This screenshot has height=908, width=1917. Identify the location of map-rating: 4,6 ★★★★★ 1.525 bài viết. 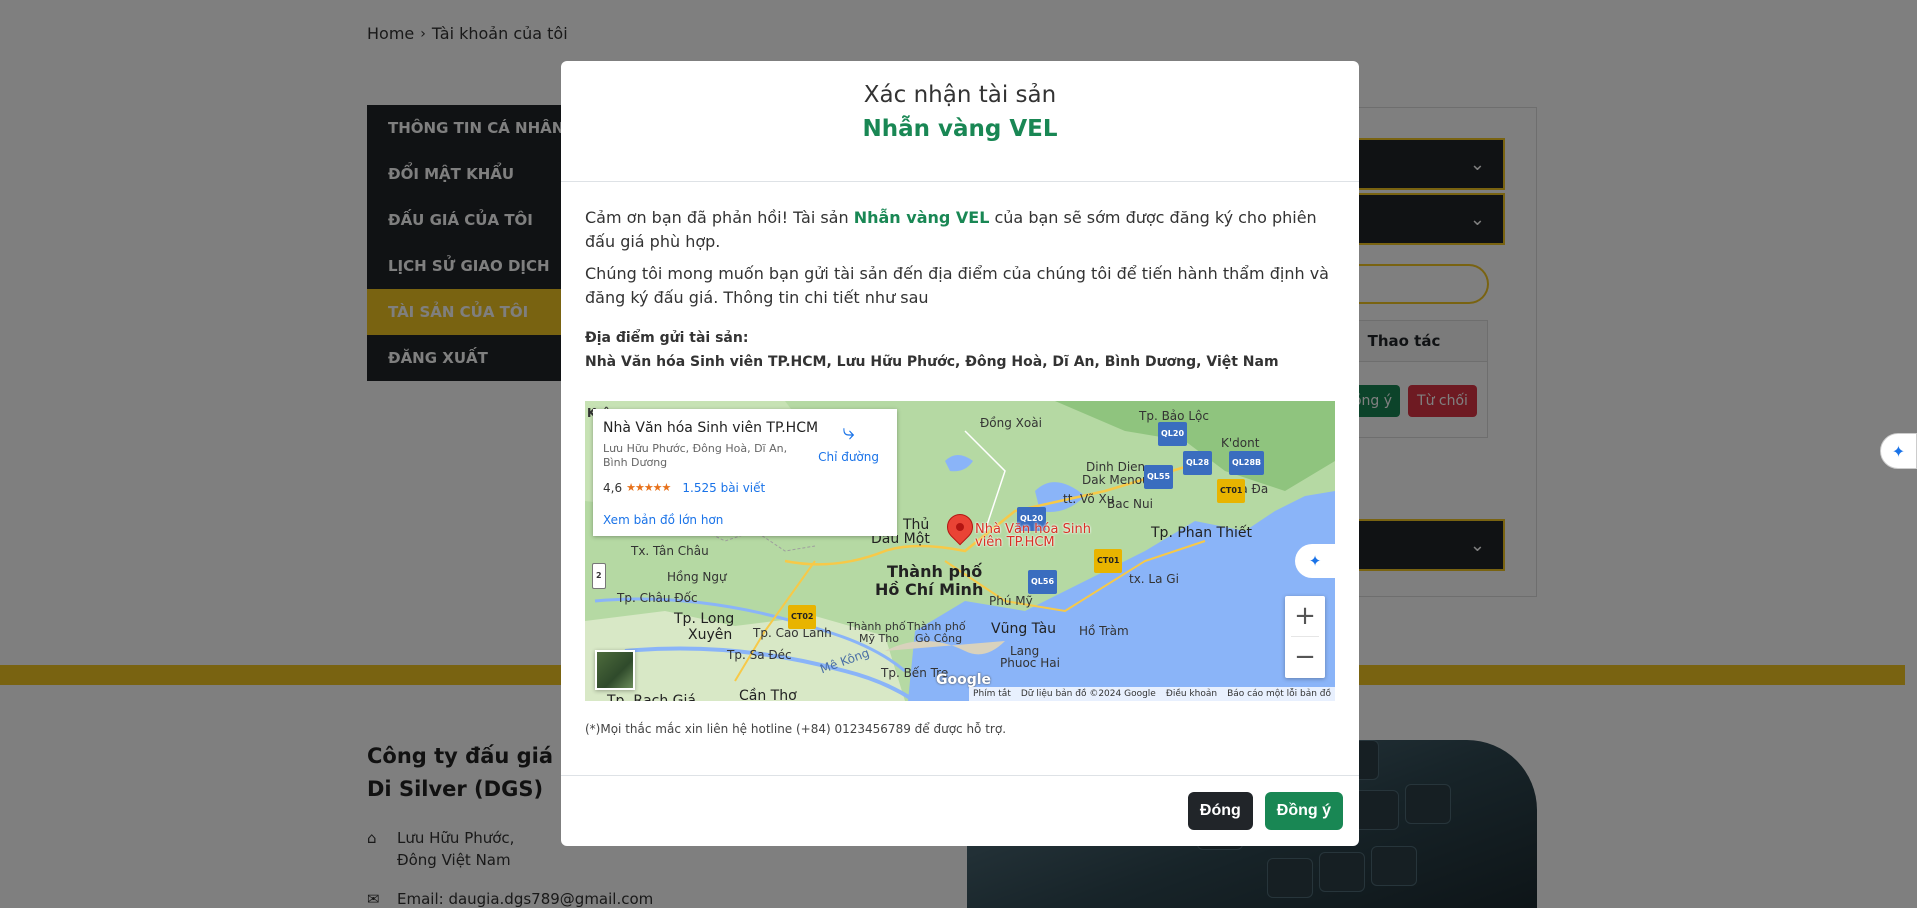
(745, 488).